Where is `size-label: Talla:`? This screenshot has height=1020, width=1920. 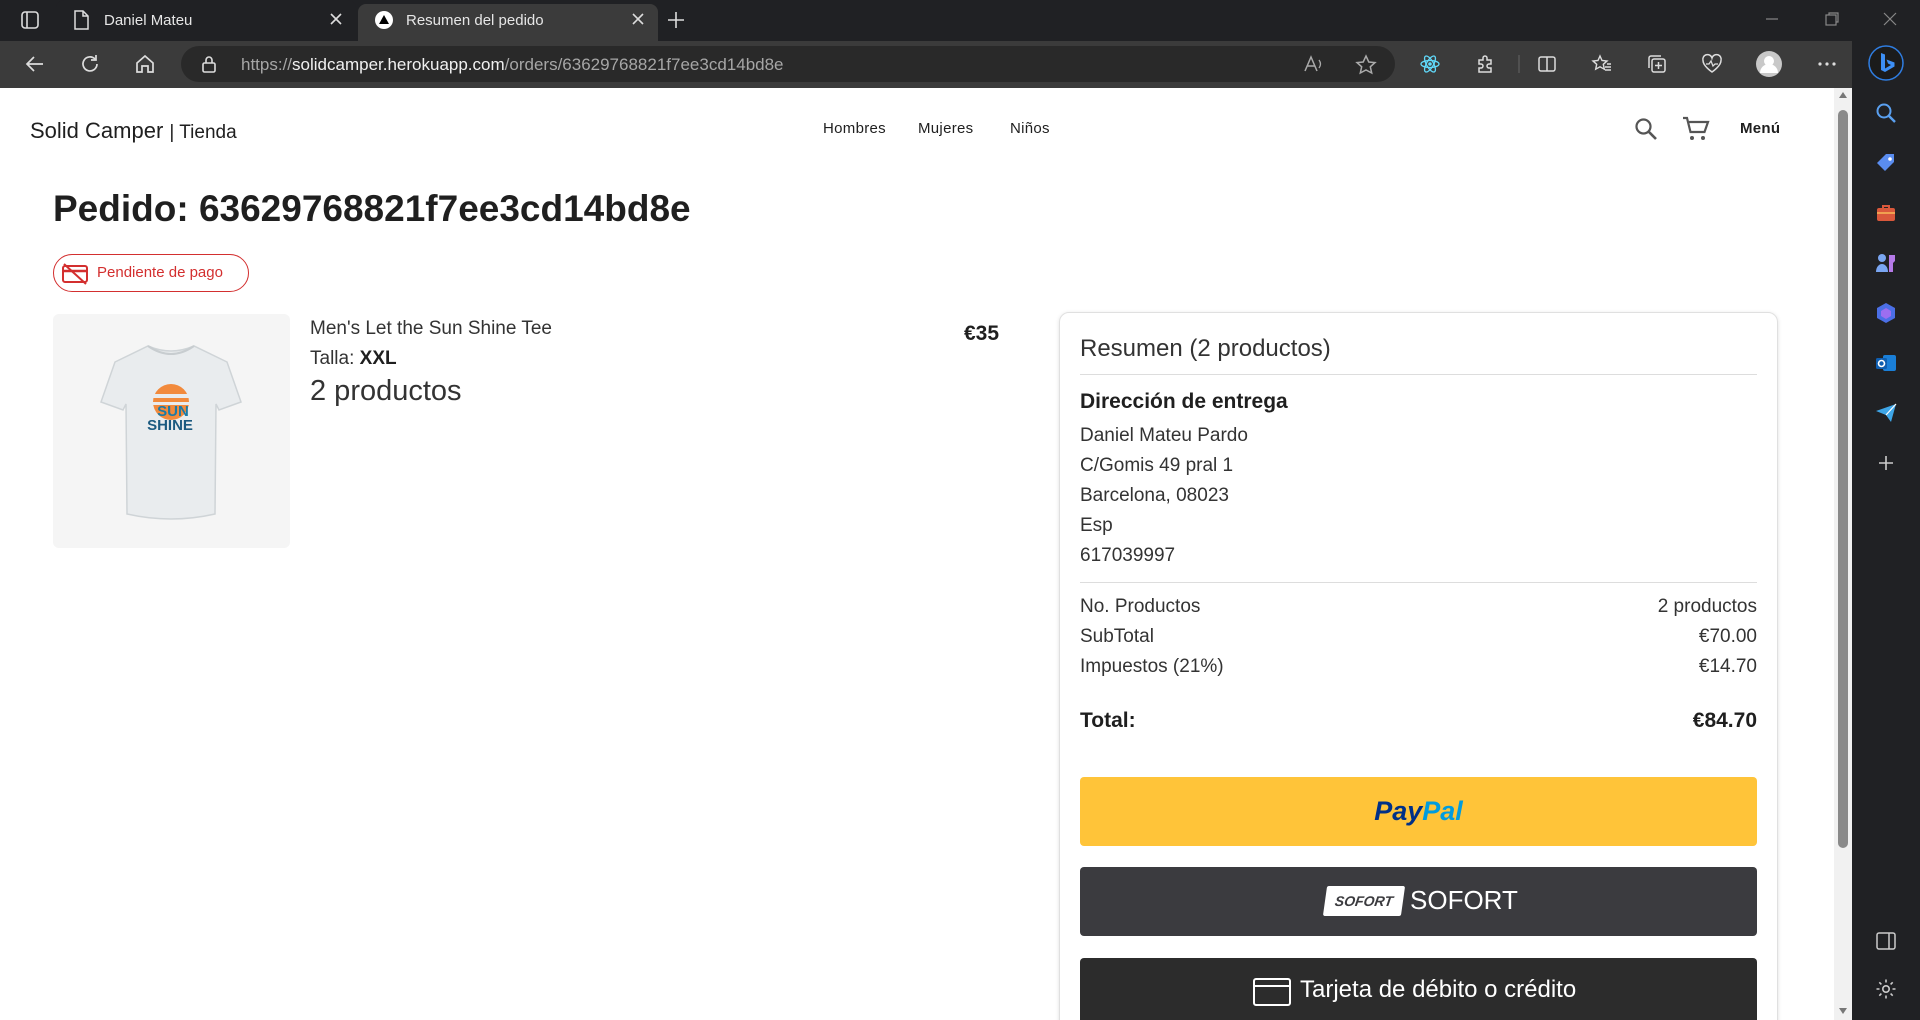 size-label: Talla: is located at coordinates (332, 358).